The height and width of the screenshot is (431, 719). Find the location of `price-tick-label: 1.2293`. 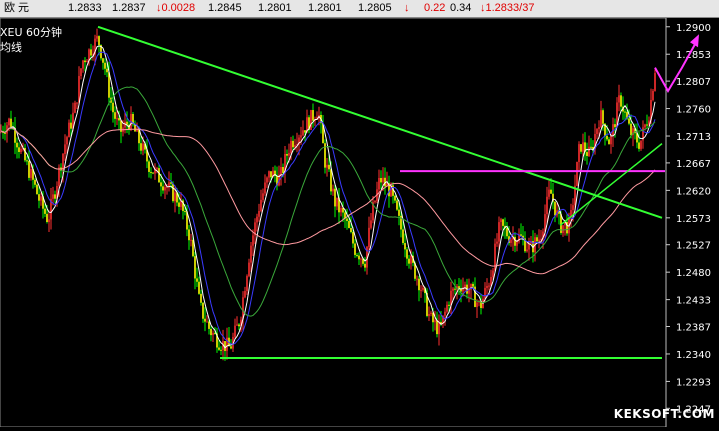

price-tick-label: 1.2293 is located at coordinates (693, 382).